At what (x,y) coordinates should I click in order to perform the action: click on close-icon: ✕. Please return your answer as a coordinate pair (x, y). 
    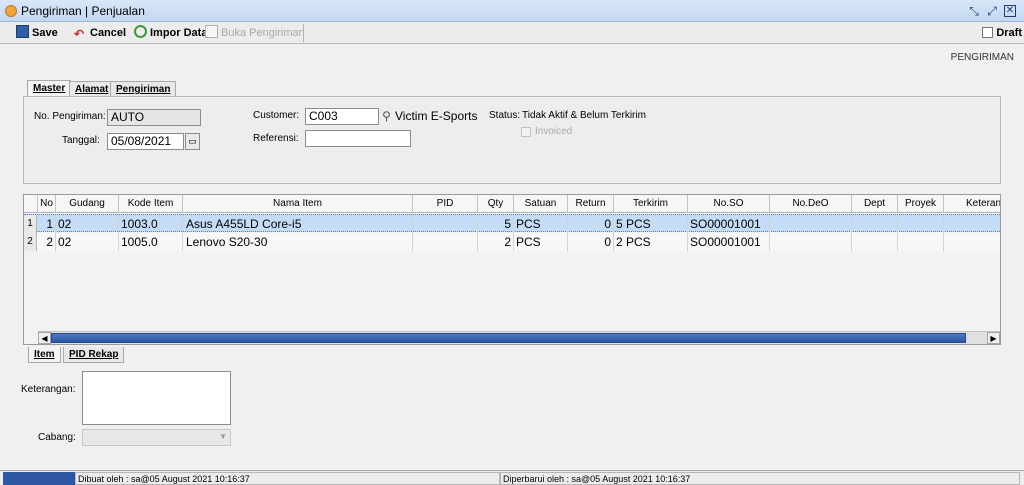
    Looking at the image, I should click on (1010, 11).